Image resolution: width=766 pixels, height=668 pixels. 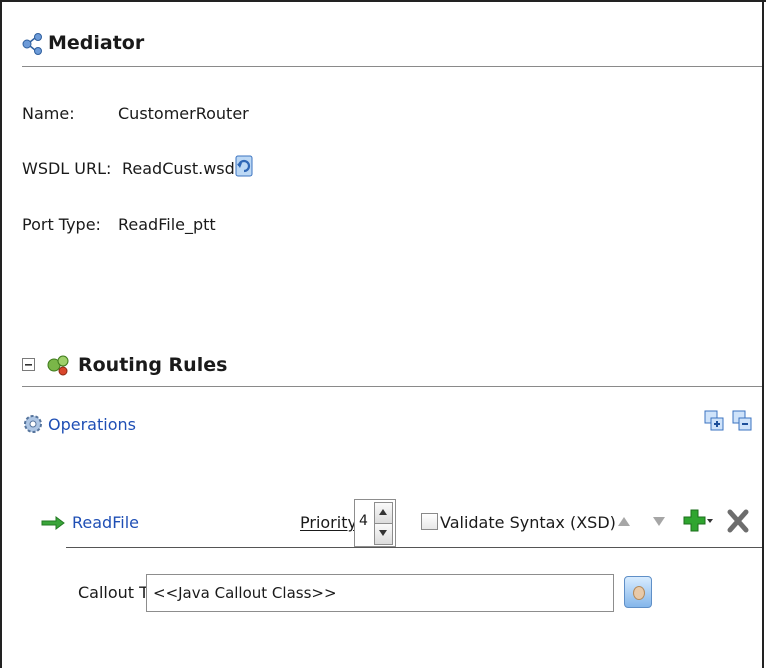 I want to click on operations-link: Operations, so click(x=92, y=424).